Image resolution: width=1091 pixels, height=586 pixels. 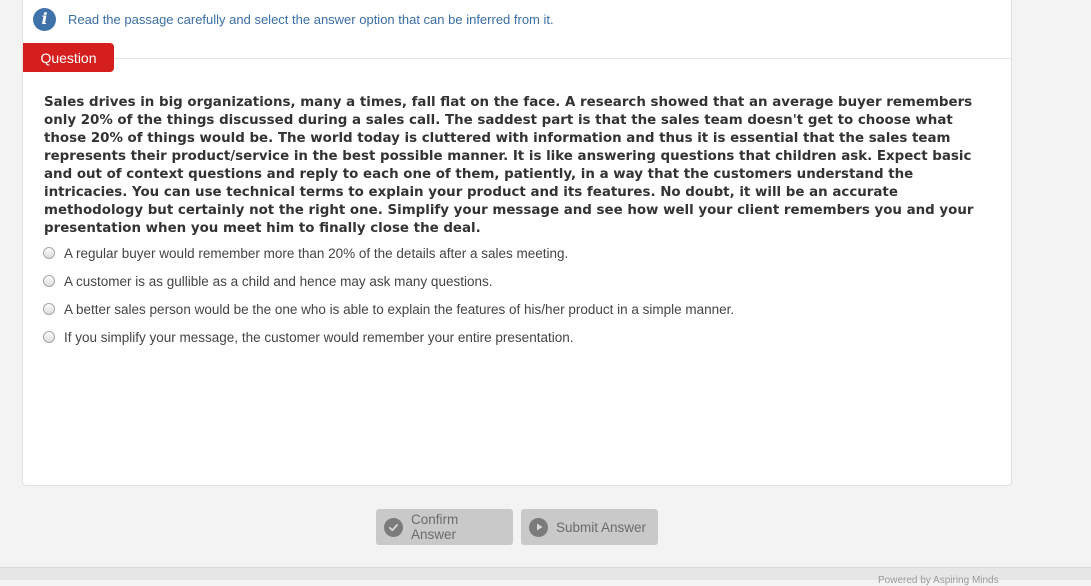 What do you see at coordinates (435, 527) in the screenshot?
I see `confirm-answer-label: Confirm Answer` at bounding box center [435, 527].